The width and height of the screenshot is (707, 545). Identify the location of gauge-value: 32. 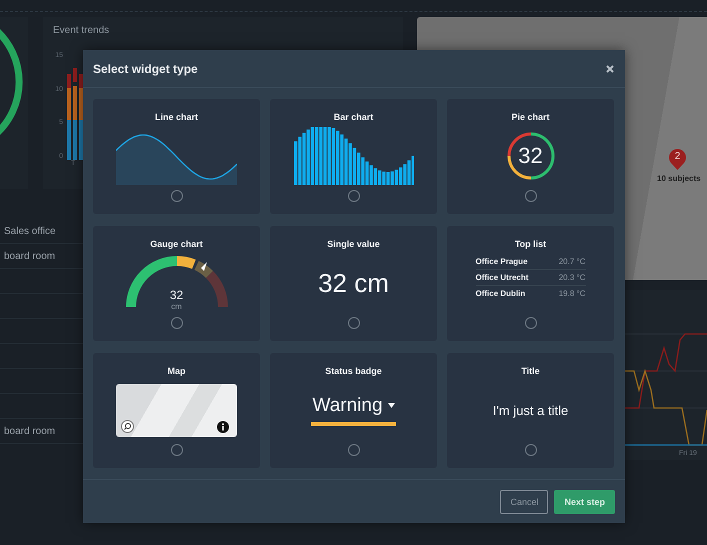
(177, 295).